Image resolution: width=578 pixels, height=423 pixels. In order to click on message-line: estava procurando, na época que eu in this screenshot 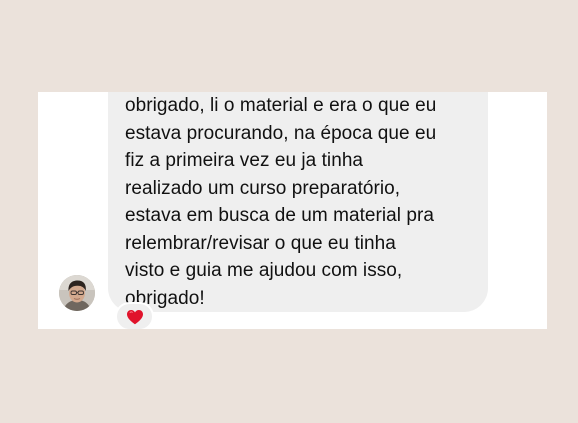, I will do `click(281, 133)`.